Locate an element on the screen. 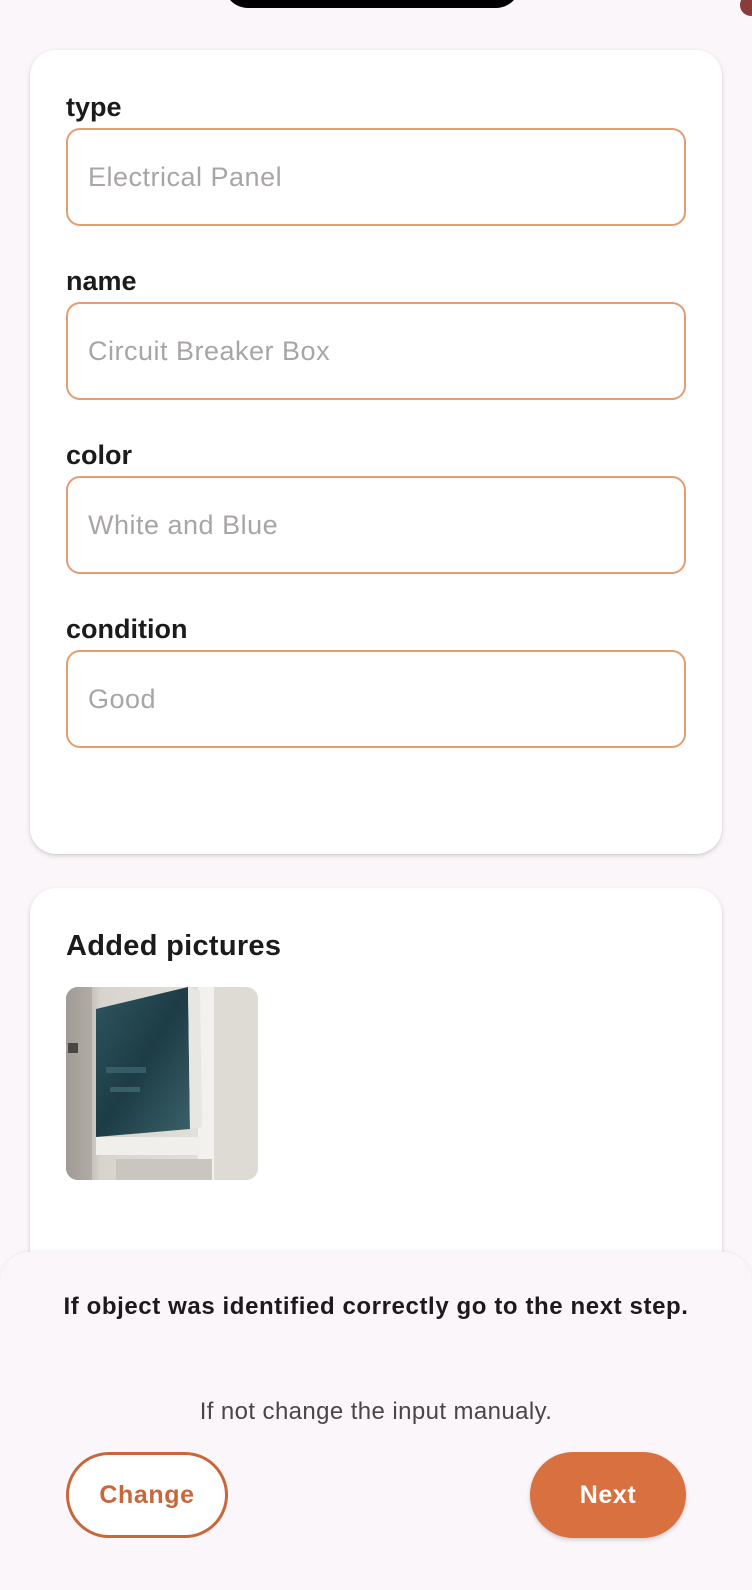 The height and width of the screenshot is (1590, 752). electrical-panel-photo is located at coordinates (162, 1083).